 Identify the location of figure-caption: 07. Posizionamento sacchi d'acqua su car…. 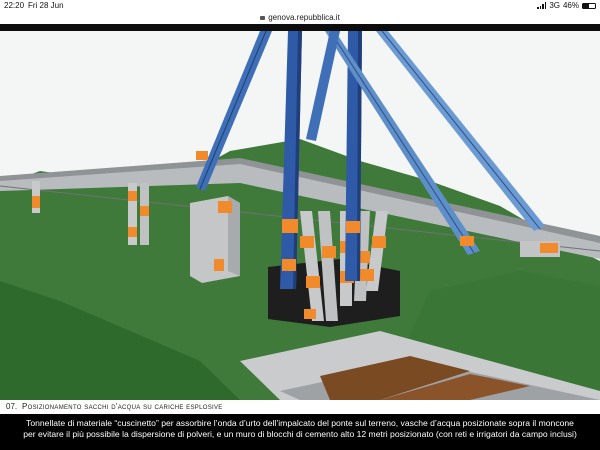
(300, 407).